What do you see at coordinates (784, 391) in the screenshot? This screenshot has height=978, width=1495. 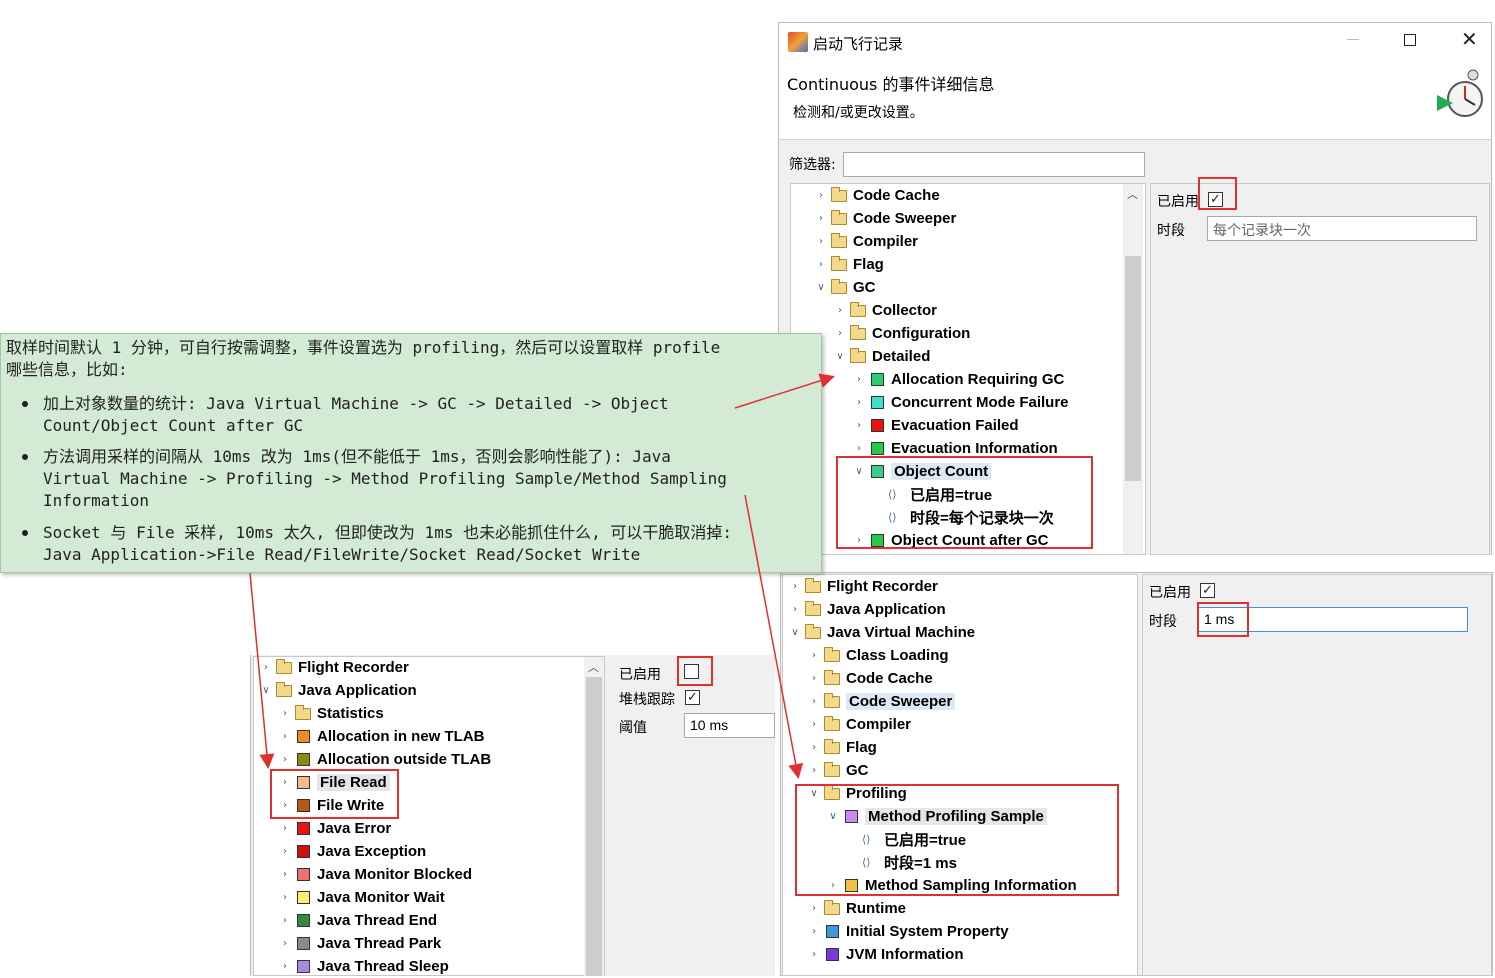 I see `arrow-to-object-count` at bounding box center [784, 391].